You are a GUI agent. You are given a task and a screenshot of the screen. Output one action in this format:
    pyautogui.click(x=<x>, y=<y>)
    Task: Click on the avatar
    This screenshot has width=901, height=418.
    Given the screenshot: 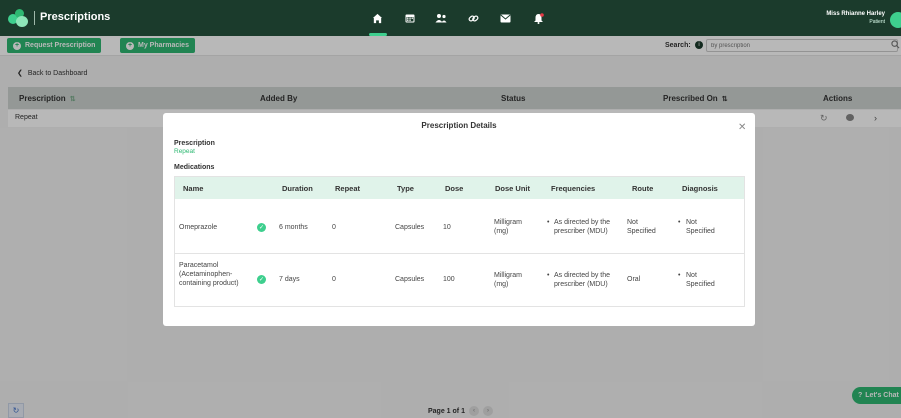 What is the action you would take?
    pyautogui.click(x=895, y=20)
    